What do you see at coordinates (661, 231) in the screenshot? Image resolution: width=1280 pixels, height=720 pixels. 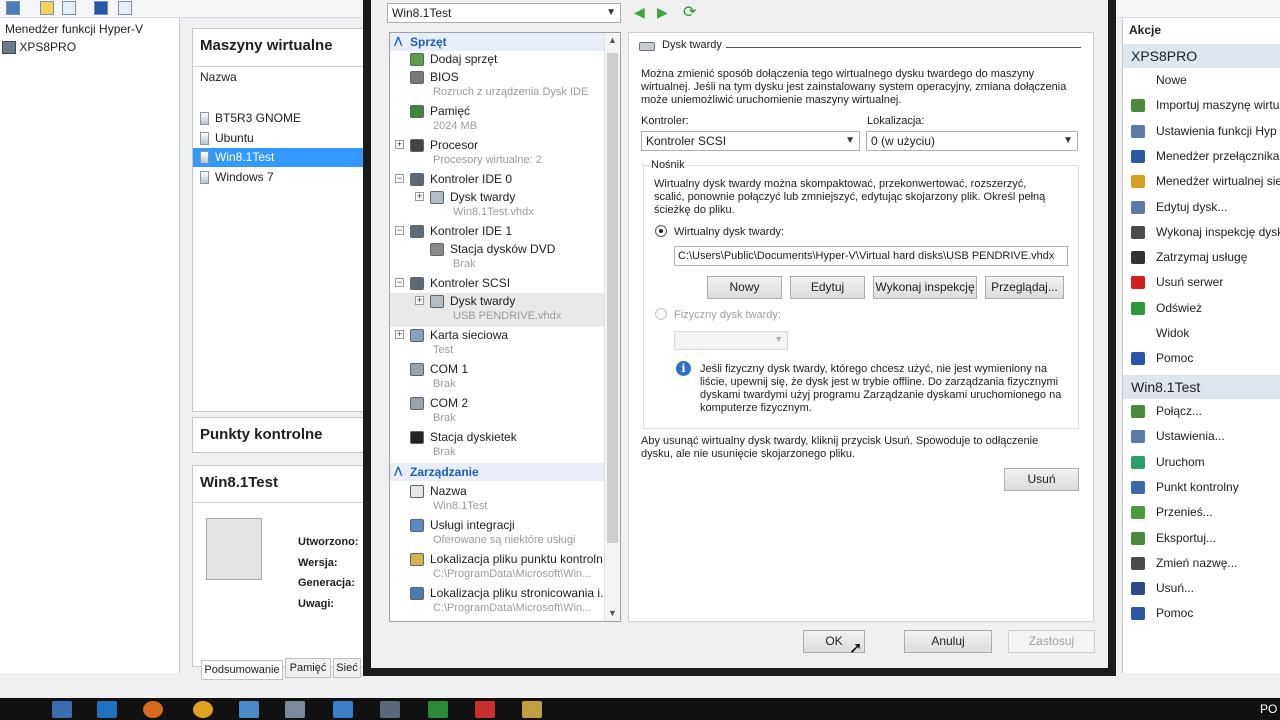 I see `virtual-disk-radio` at bounding box center [661, 231].